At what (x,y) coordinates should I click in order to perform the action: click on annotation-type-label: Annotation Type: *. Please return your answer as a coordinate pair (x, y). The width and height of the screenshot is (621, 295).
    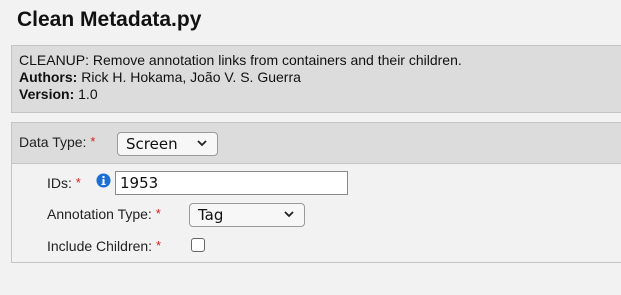
    Looking at the image, I should click on (104, 214).